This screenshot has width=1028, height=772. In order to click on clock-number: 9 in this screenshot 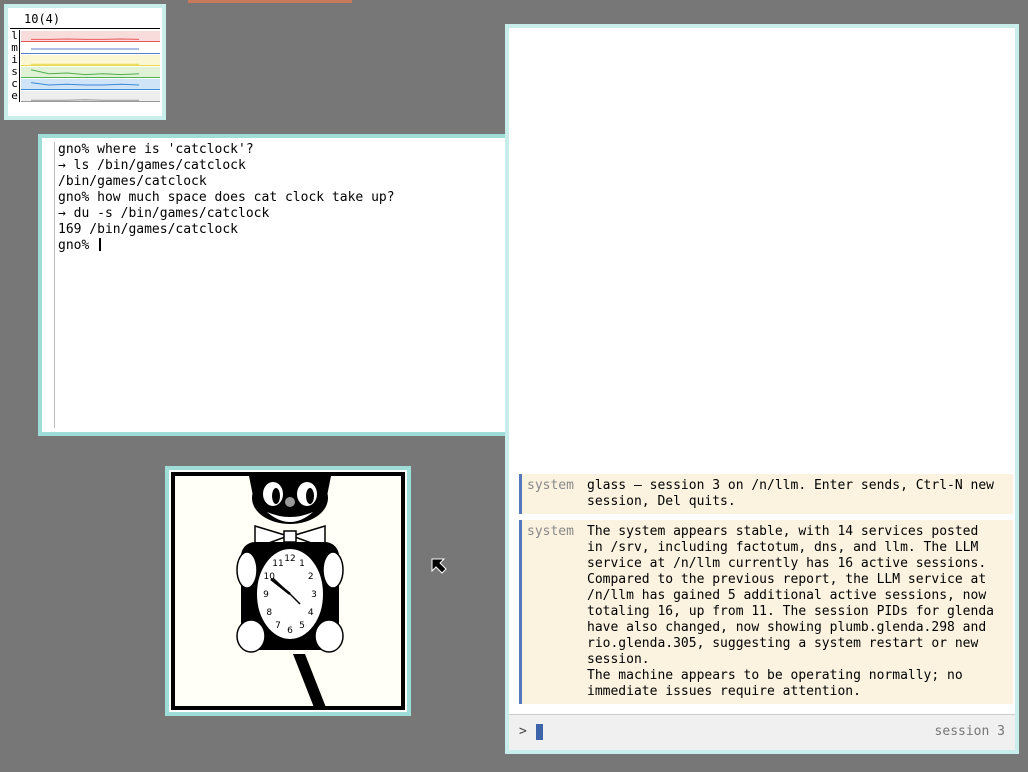, I will do `click(266, 595)`.